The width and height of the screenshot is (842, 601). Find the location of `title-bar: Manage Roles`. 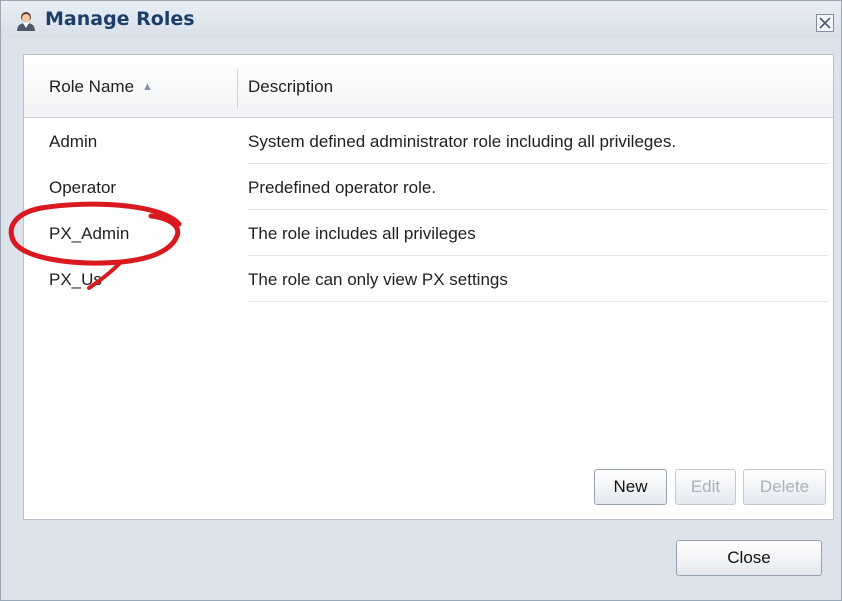

title-bar: Manage Roles is located at coordinates (421, 19).